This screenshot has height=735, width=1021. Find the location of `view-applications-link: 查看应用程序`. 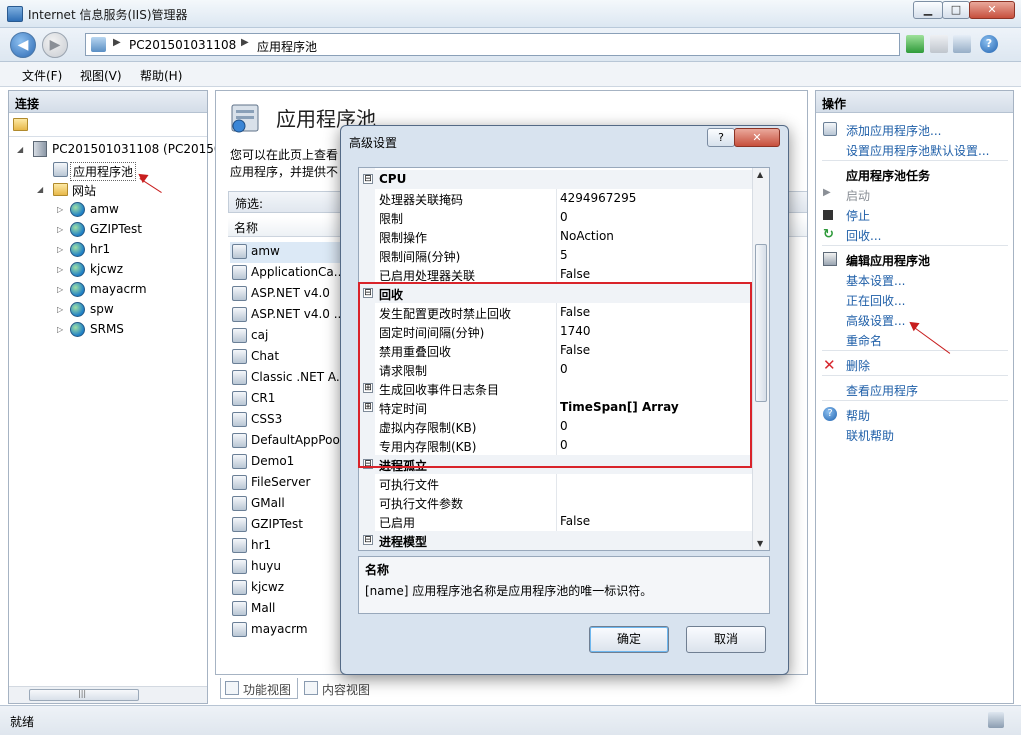

view-applications-link: 查看应用程序 is located at coordinates (882, 390).